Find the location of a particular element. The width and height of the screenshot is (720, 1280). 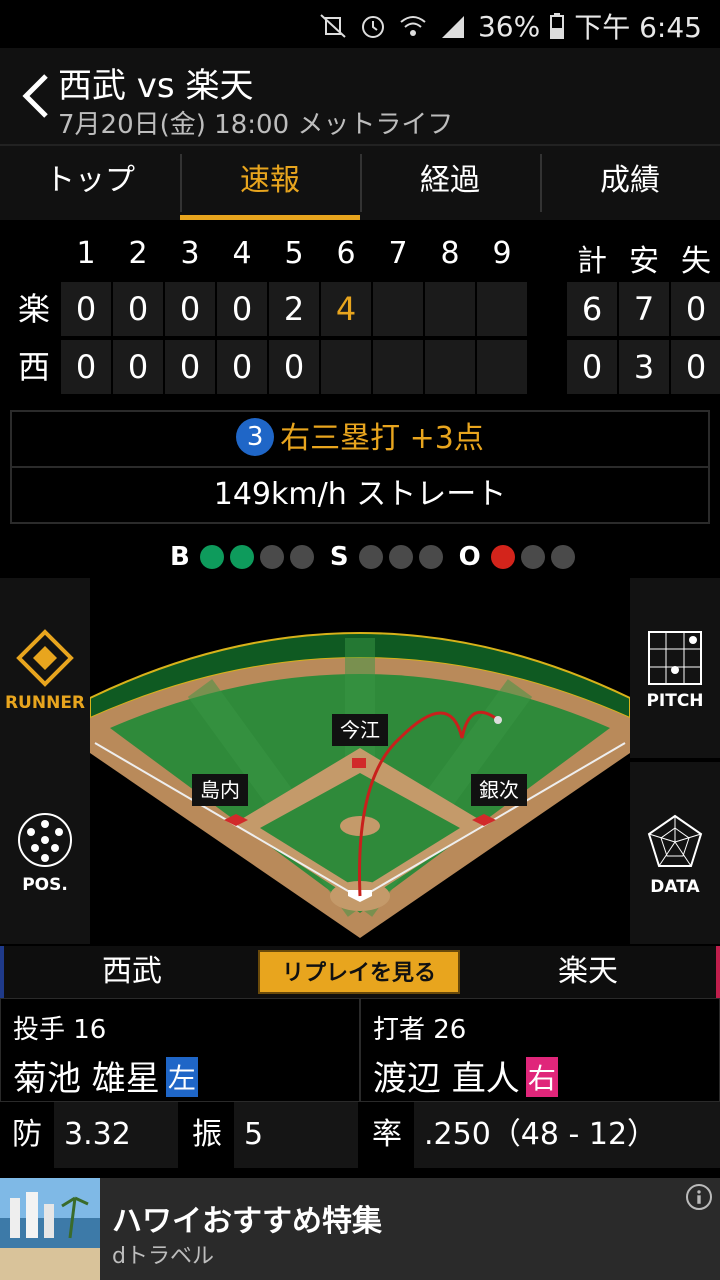

fielder-label-left: 島内 is located at coordinates (220, 790).